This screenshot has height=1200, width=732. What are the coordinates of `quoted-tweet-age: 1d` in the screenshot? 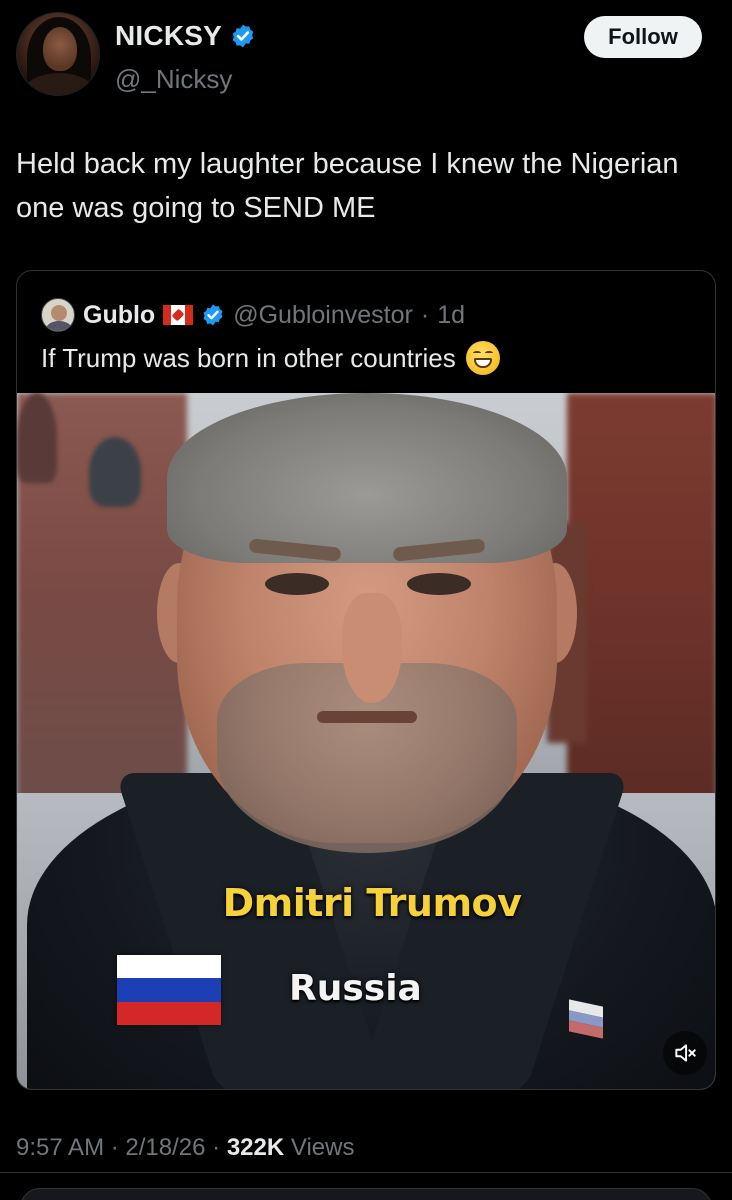 It's located at (451, 314).